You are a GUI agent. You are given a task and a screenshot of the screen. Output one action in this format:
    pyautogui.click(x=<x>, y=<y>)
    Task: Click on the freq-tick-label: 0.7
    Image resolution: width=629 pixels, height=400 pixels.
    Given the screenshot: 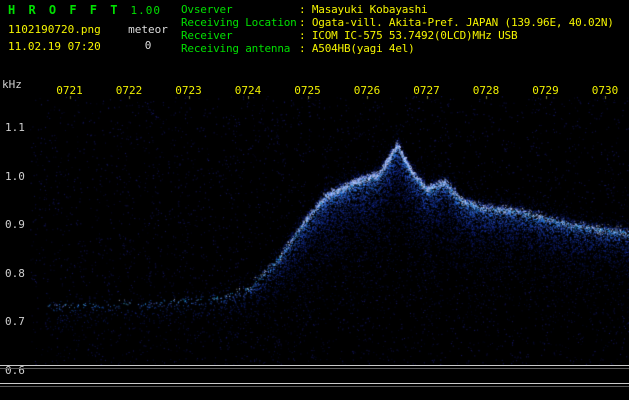 What is the action you would take?
    pyautogui.click(x=15, y=321)
    